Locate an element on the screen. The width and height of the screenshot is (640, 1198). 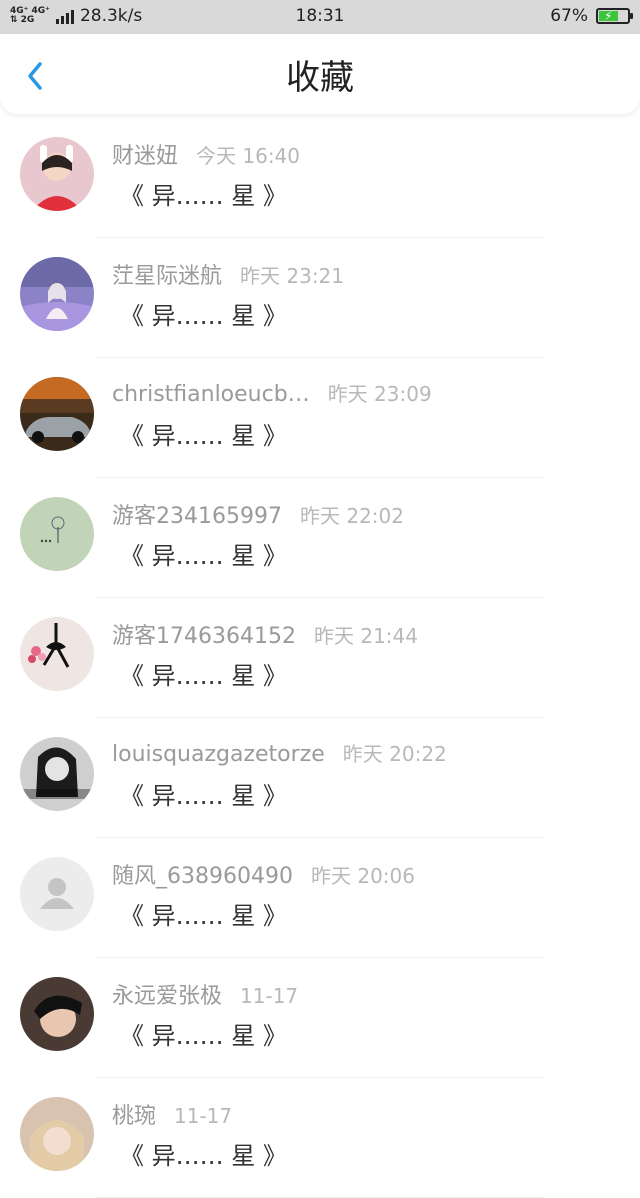
status-bar: 4G⁺ 4G⁺ ⇅ 2G 28.3k/s 18:31 67% ⚡ is located at coordinates (320, 17).